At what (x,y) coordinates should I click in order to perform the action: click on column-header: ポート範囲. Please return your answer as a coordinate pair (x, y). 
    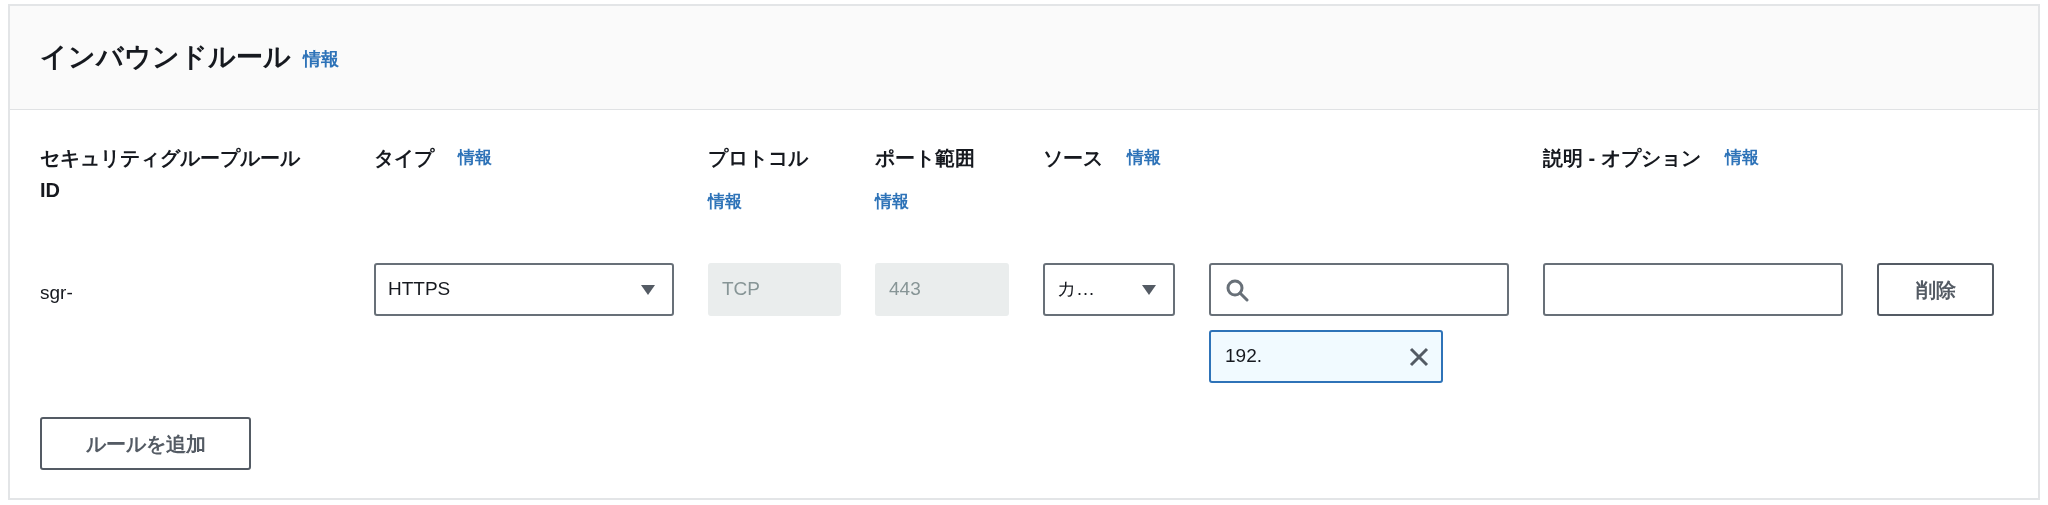
    Looking at the image, I should click on (925, 158).